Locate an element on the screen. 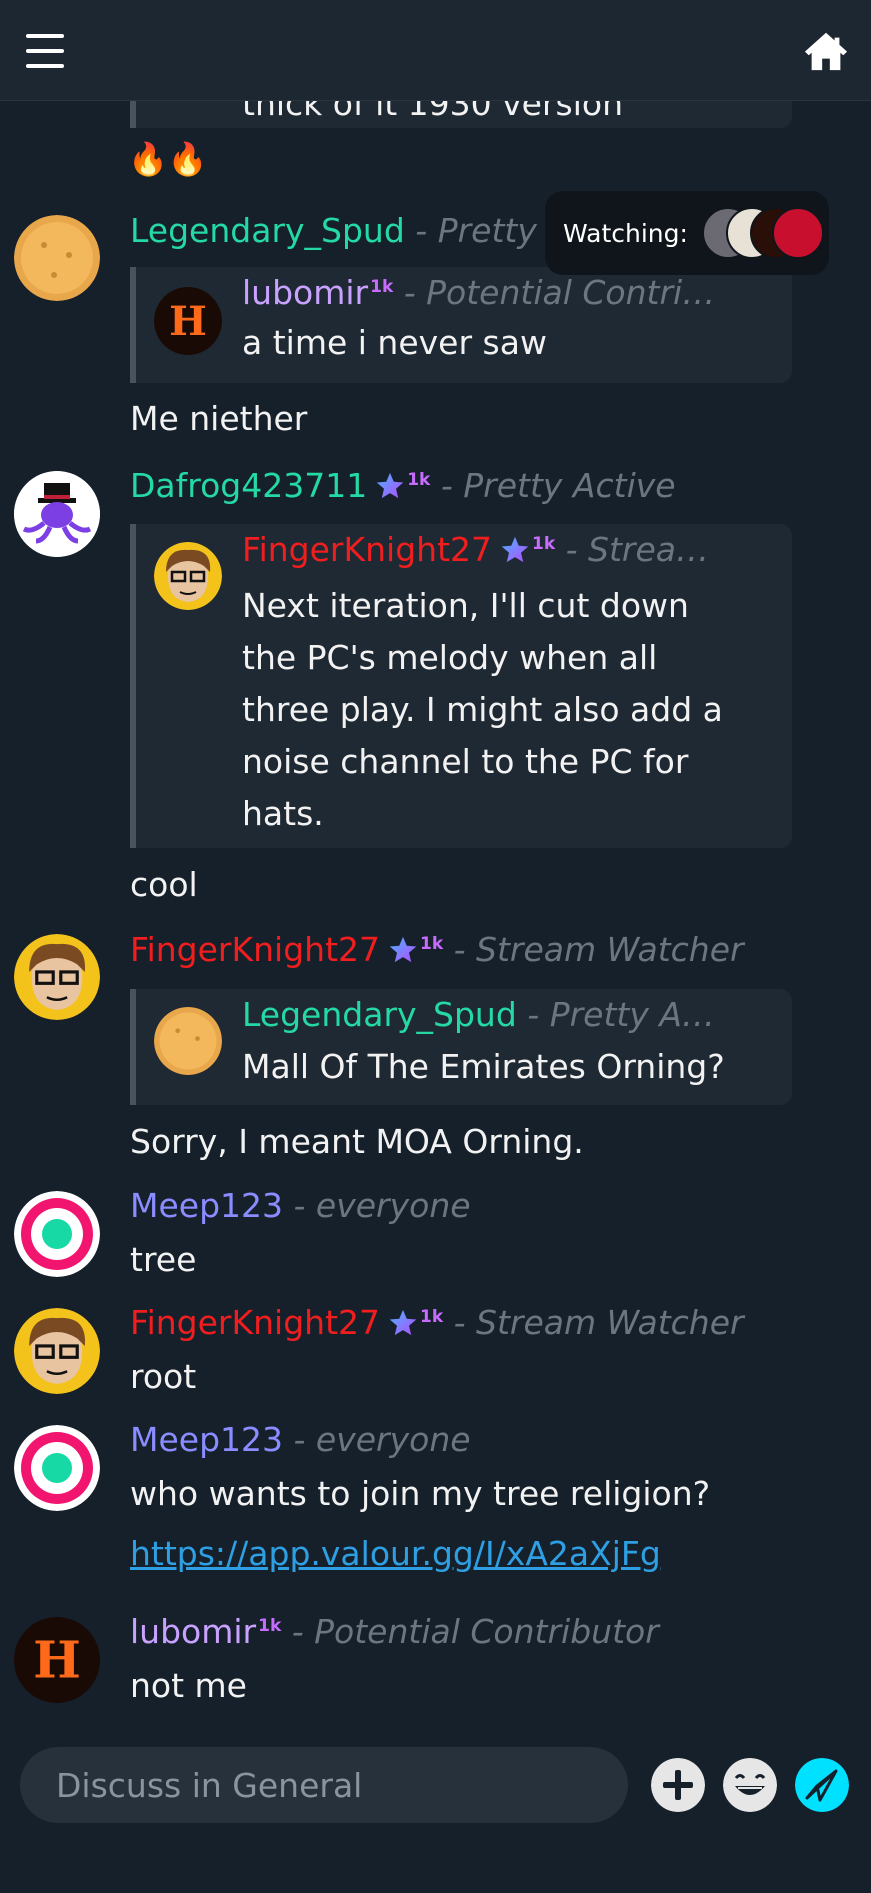 The width and height of the screenshot is (871, 1893). send-icon is located at coordinates (822, 1785).